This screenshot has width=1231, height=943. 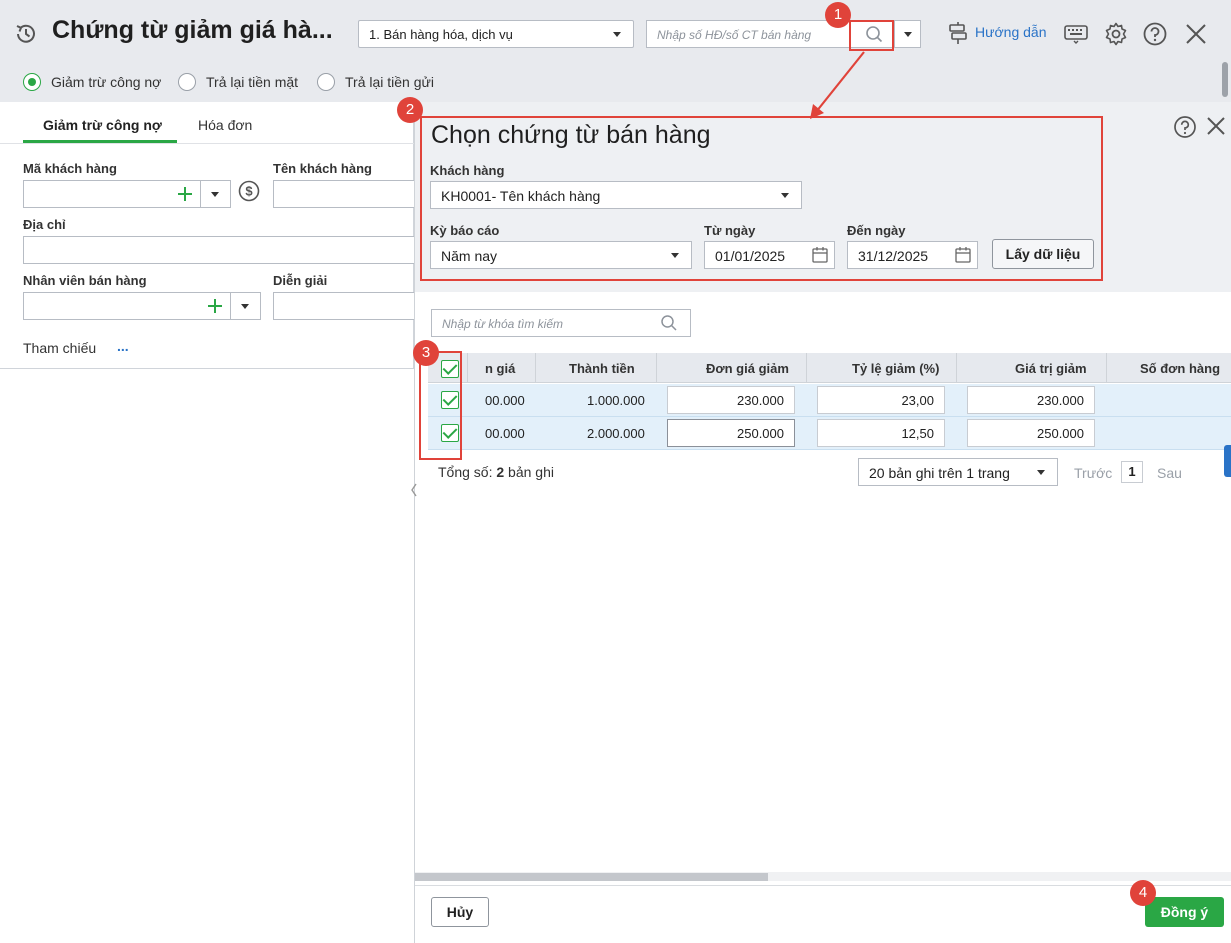 What do you see at coordinates (529, 472) in the screenshot?
I see `total-suffix: bản ghi` at bounding box center [529, 472].